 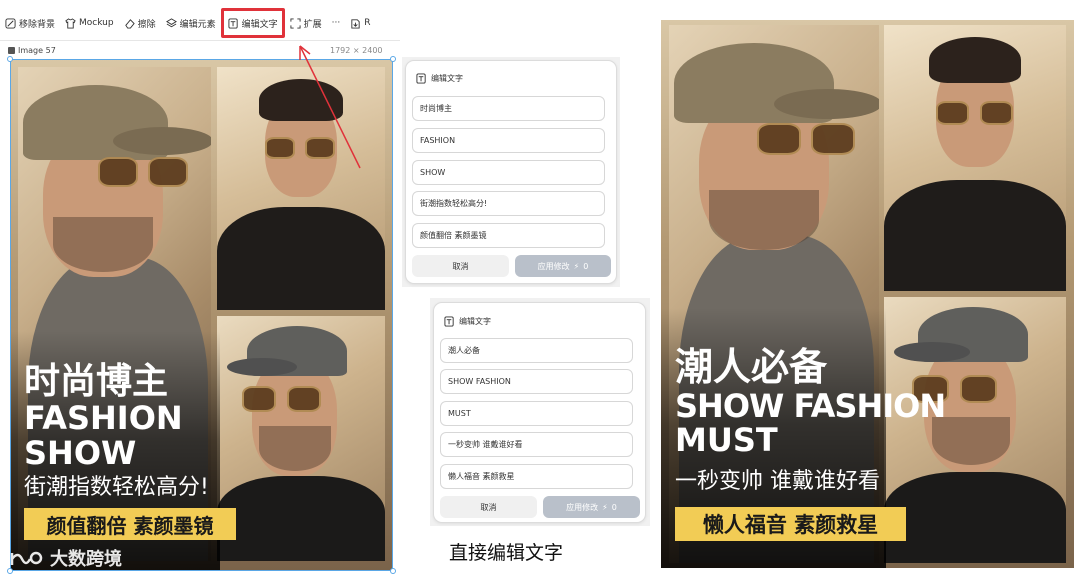 I want to click on edit-elements-label: 编辑元素, so click(x=197, y=24).